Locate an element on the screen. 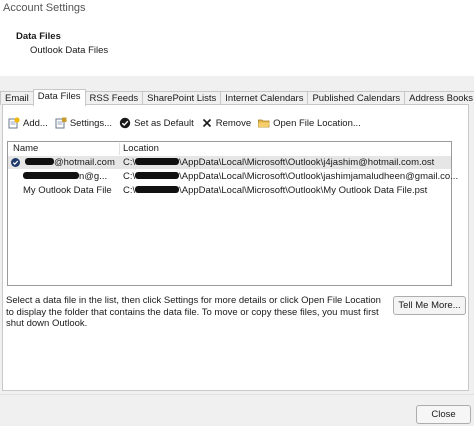  tab-data-files: Data Files is located at coordinates (59, 97).